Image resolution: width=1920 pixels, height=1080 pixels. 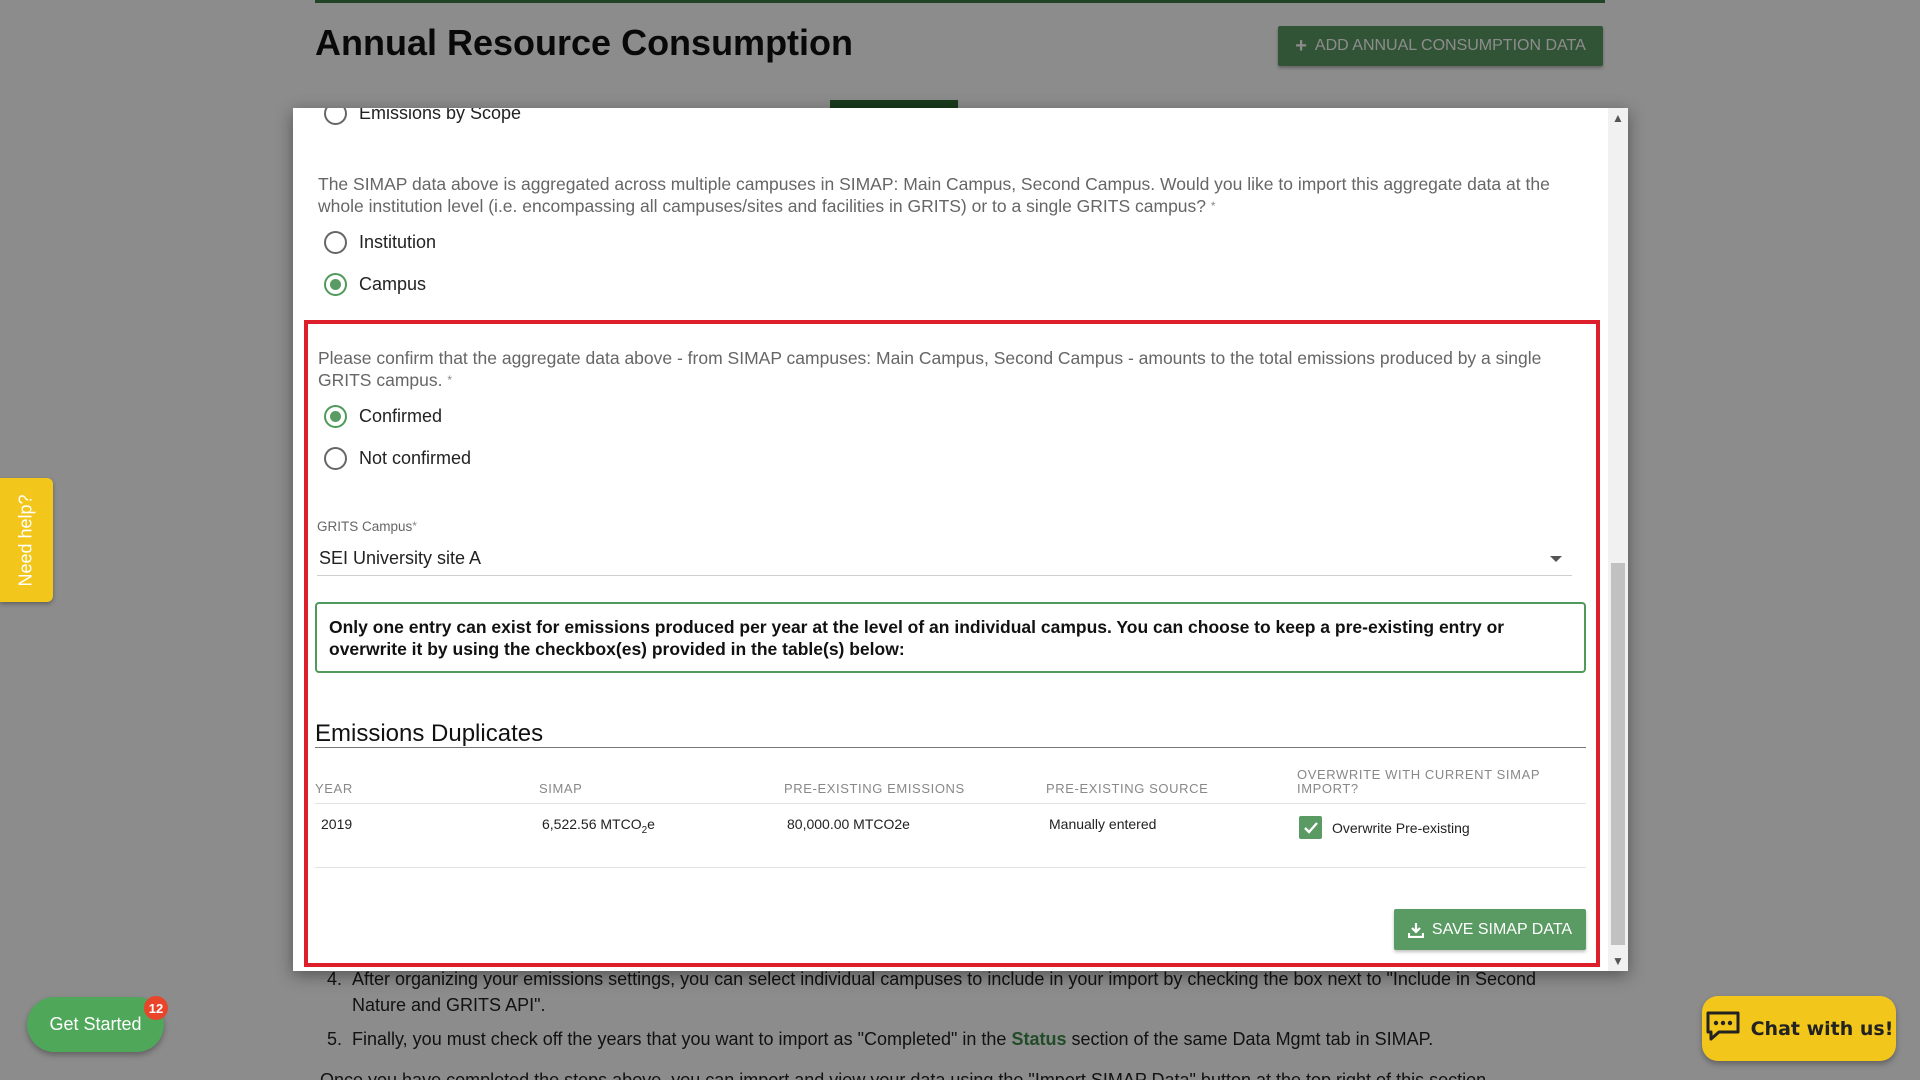 What do you see at coordinates (1618, 118) in the screenshot?
I see `scroll-up-arrow-icon: ▲` at bounding box center [1618, 118].